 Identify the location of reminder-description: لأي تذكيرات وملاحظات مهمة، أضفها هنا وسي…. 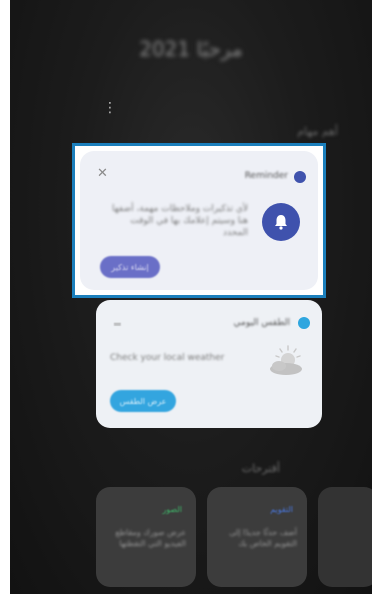
(180, 221).